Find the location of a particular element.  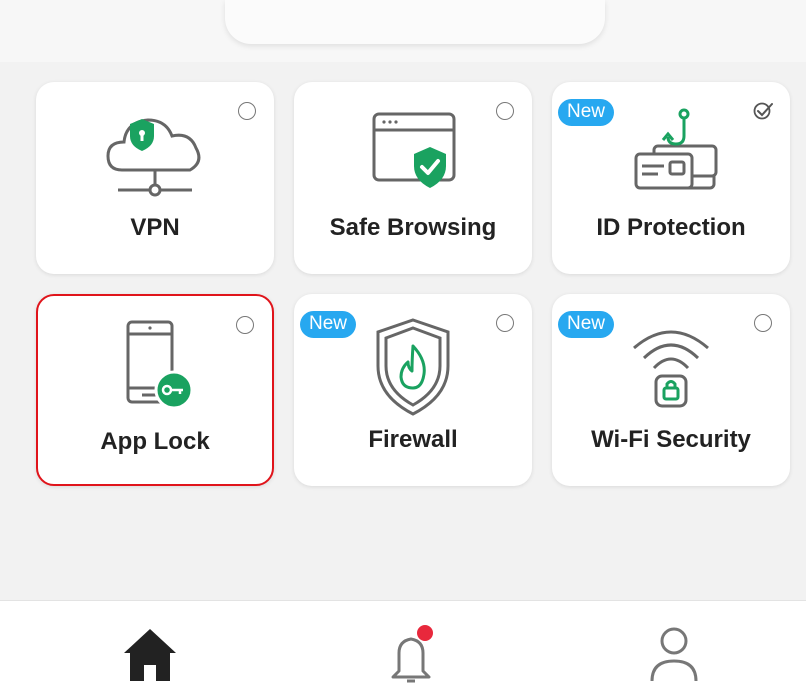

tile-firewall: New Firewall is located at coordinates (413, 390).